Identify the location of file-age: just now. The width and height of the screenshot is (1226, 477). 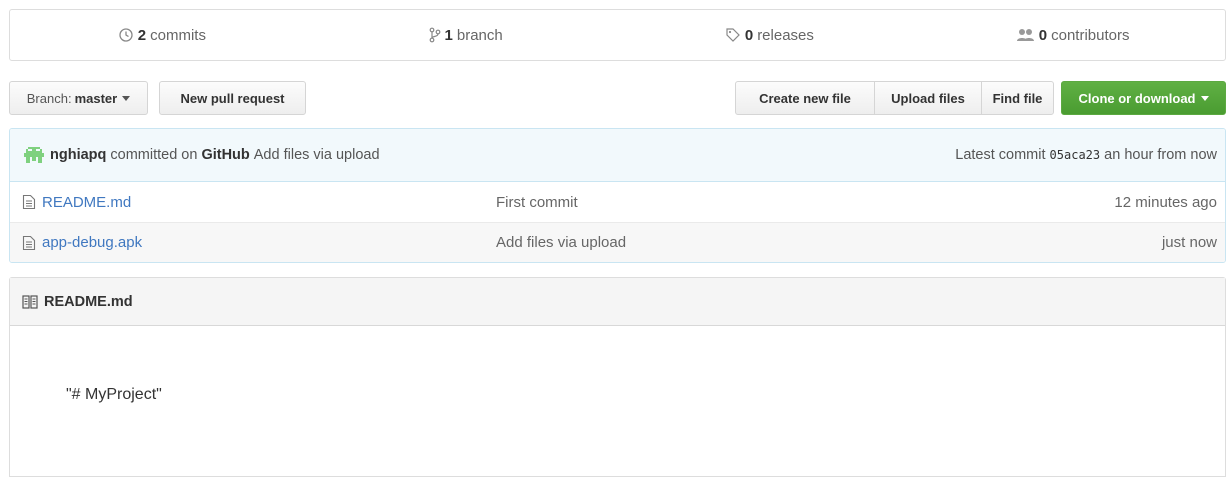
(1189, 242).